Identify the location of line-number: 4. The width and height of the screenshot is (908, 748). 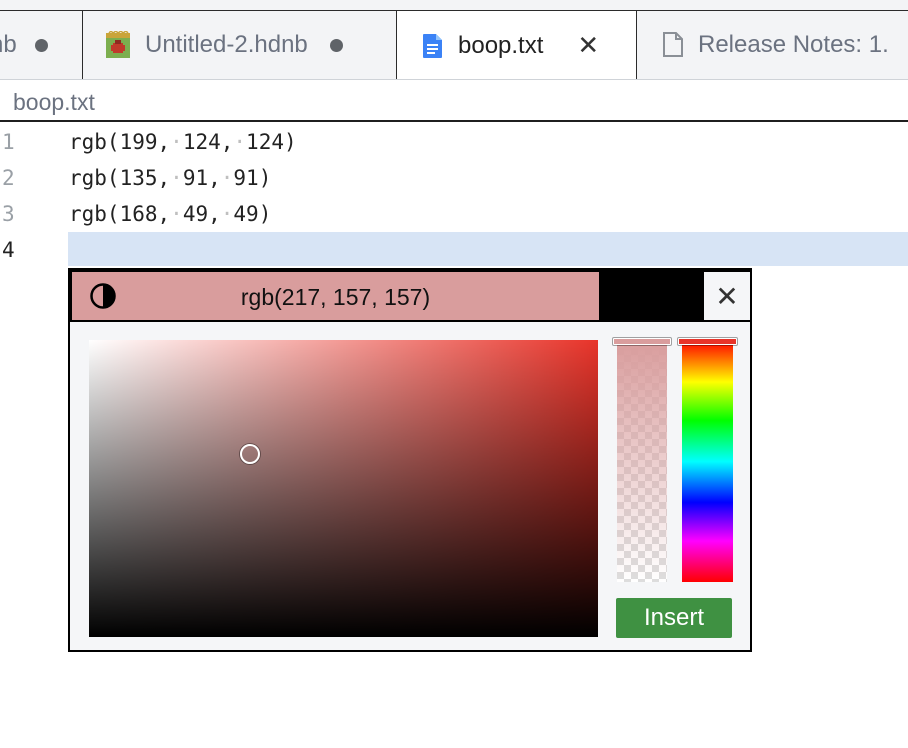
(8, 250).